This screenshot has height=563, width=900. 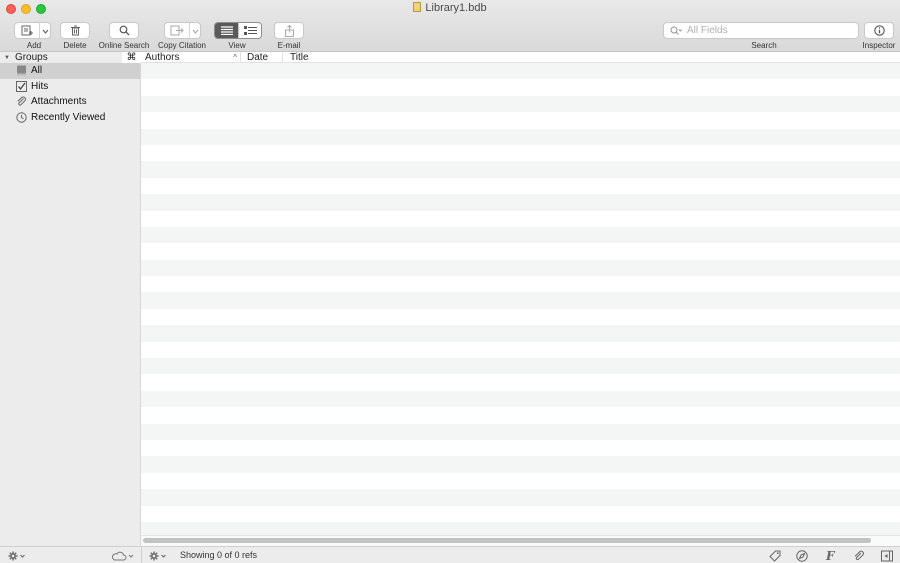 I want to click on search-field, so click(x=761, y=30).